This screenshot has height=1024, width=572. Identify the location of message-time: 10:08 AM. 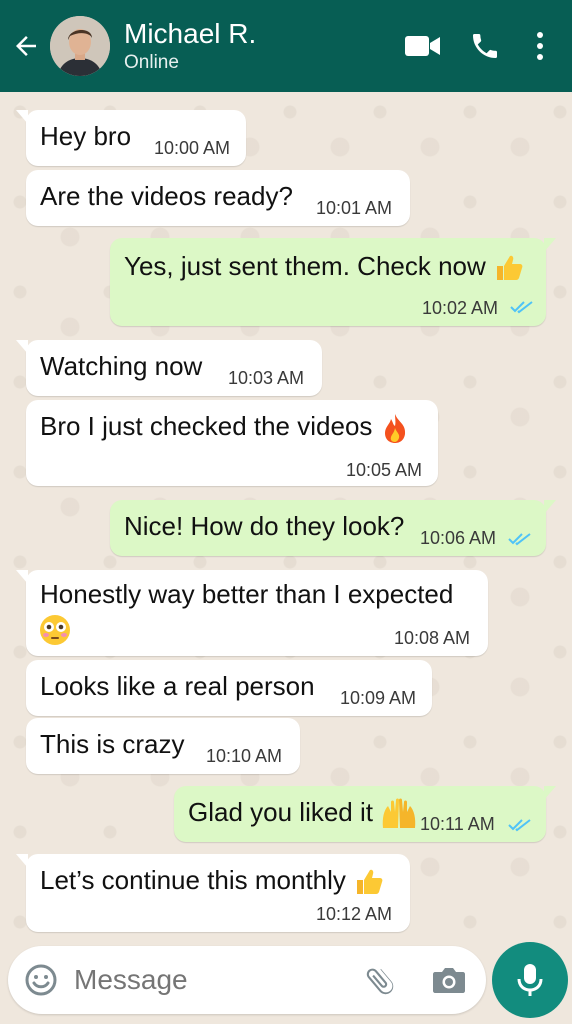
(432, 638).